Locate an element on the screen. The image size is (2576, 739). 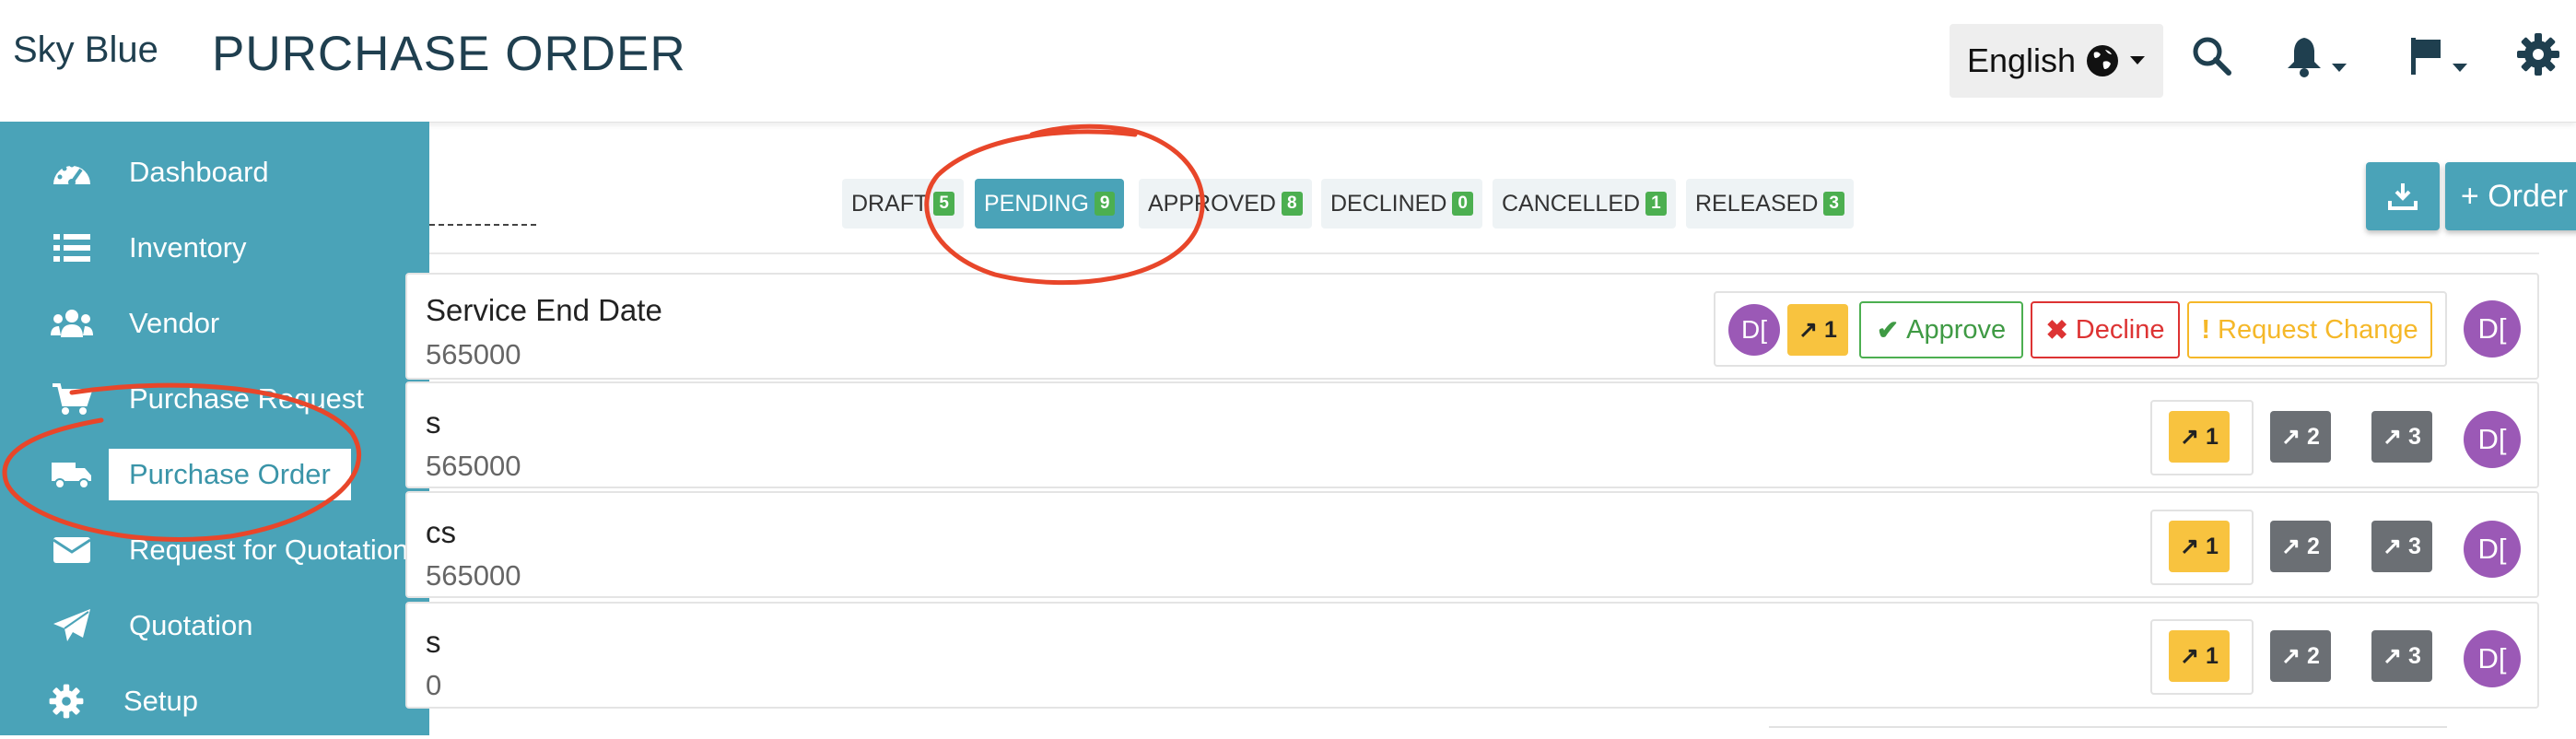
annotation-circle-purchase-order is located at coordinates (182, 462).